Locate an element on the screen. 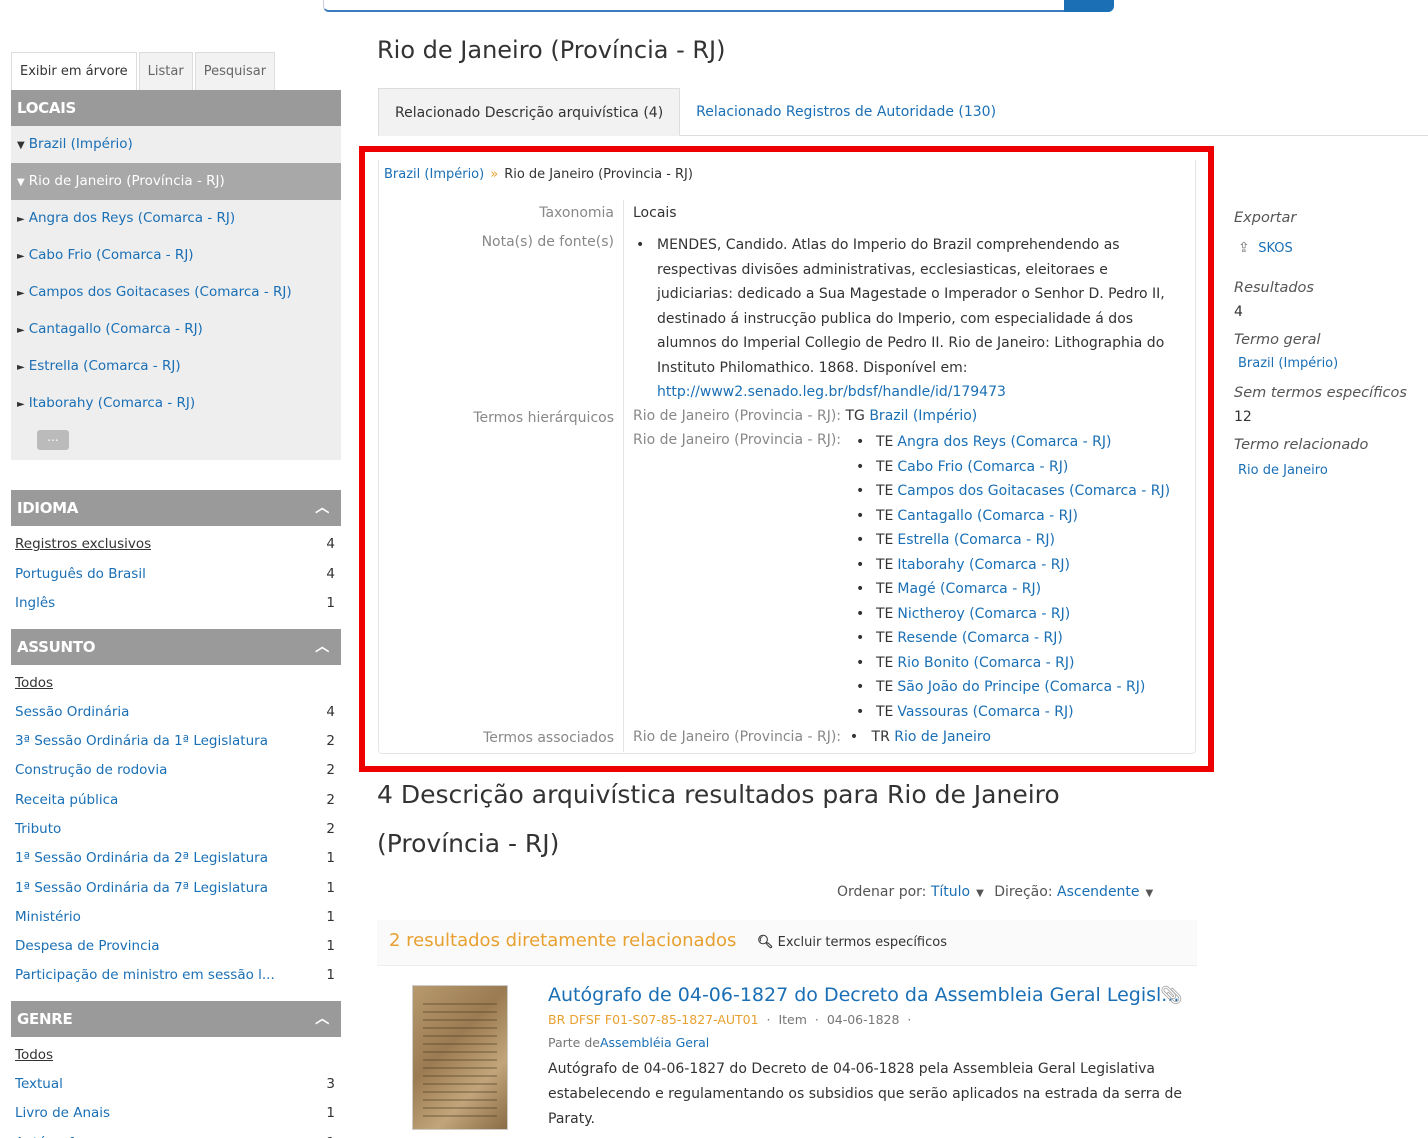  facet-label: Registros exclusivos is located at coordinates (83, 545).